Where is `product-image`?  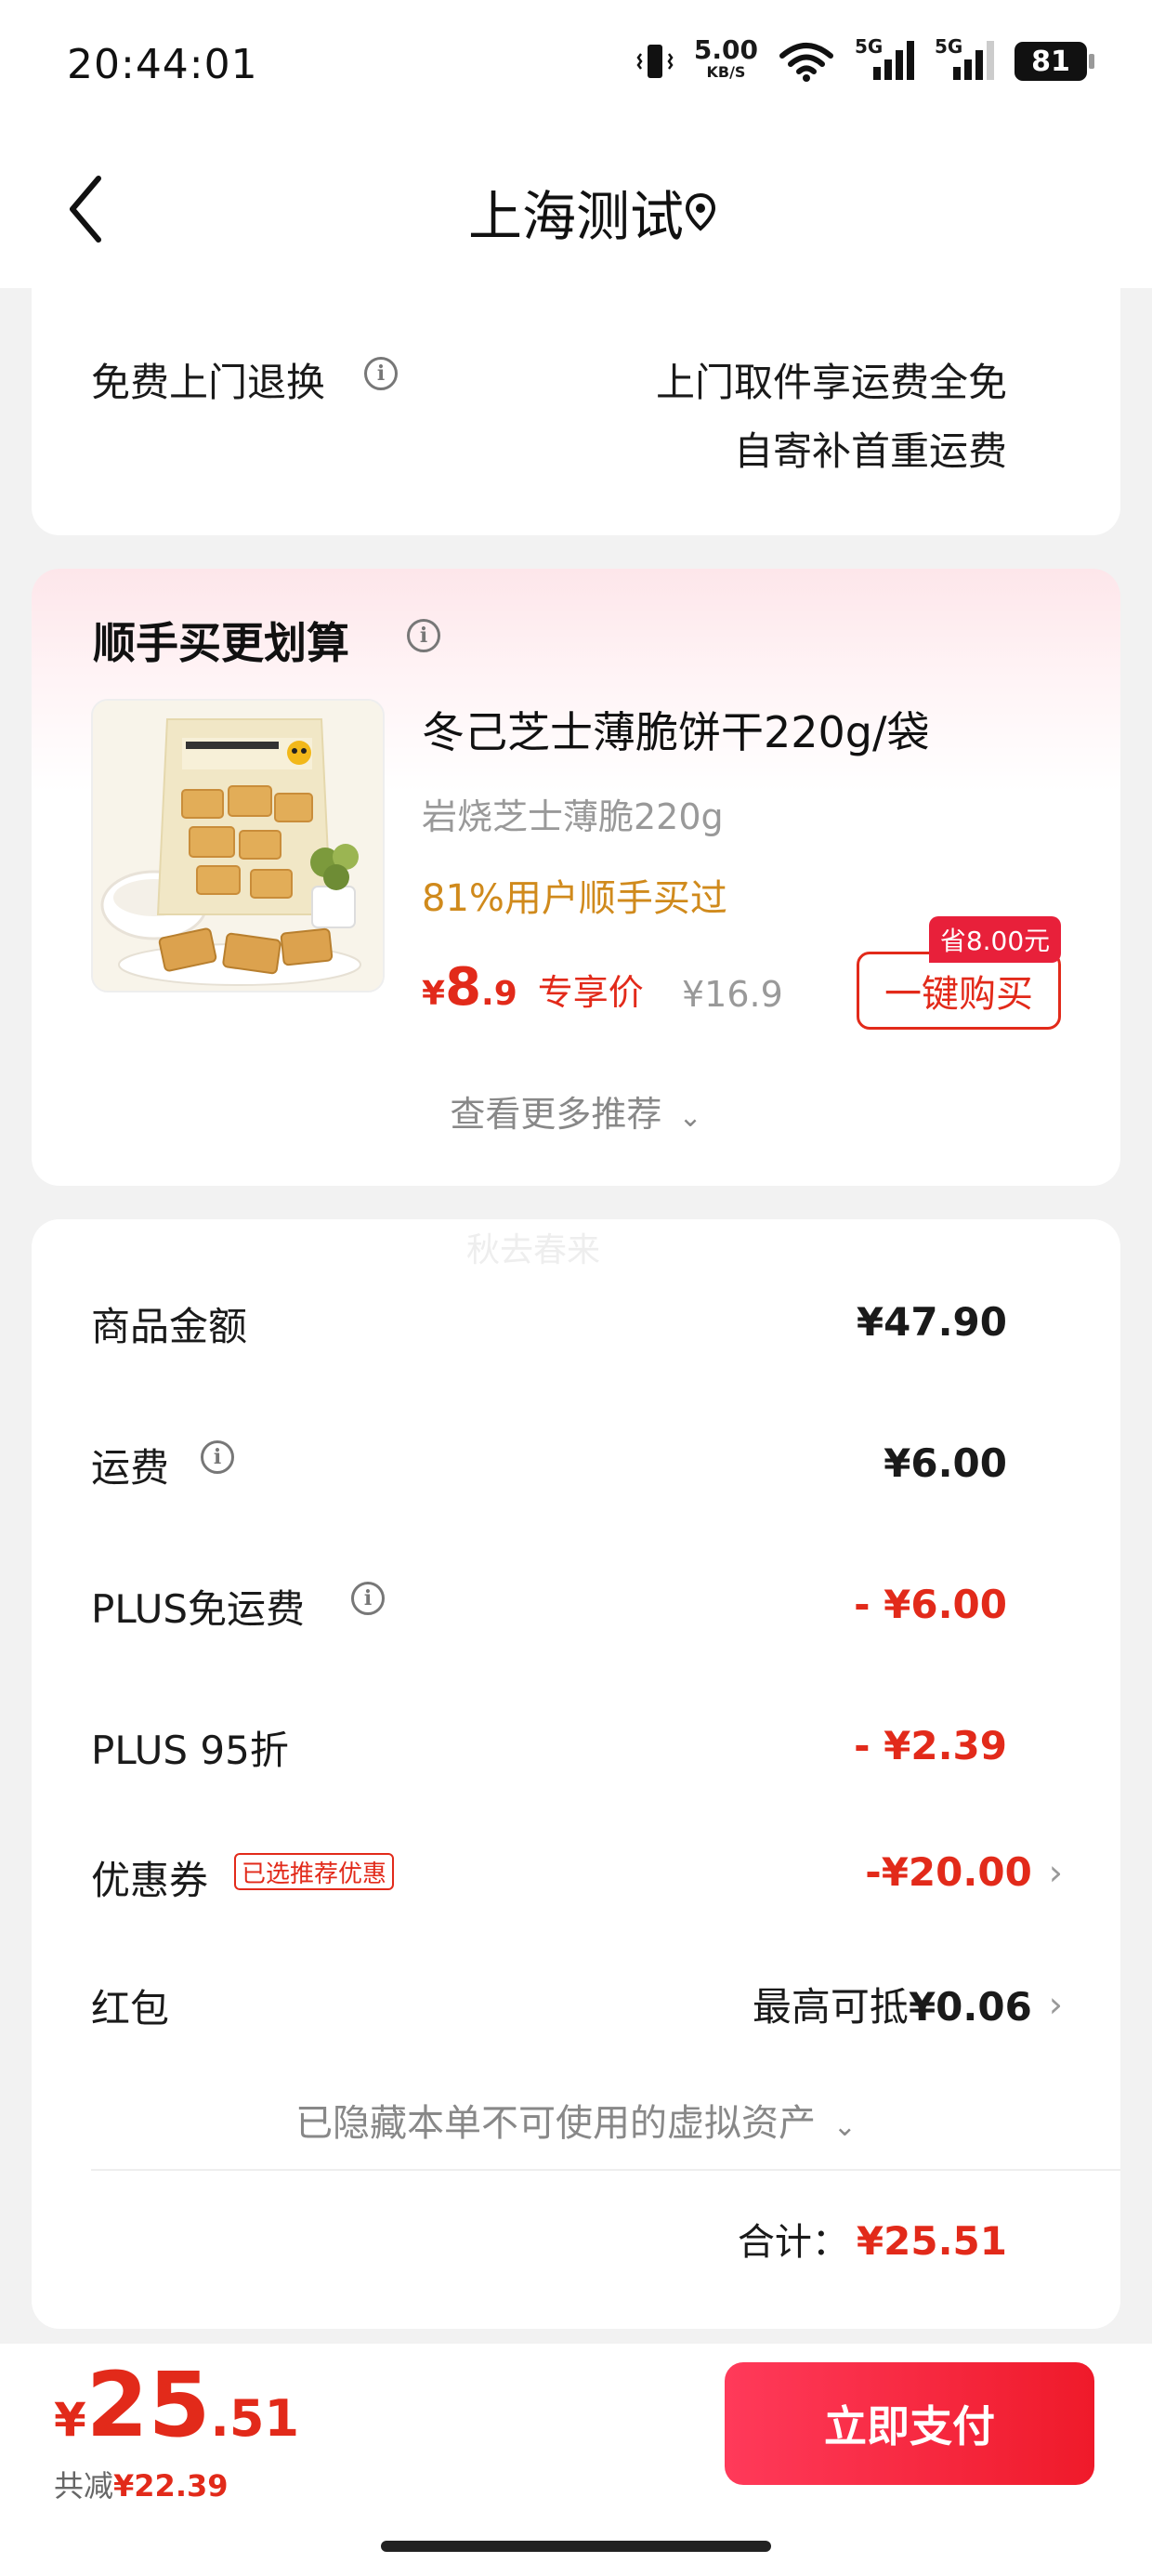
product-image is located at coordinates (238, 845).